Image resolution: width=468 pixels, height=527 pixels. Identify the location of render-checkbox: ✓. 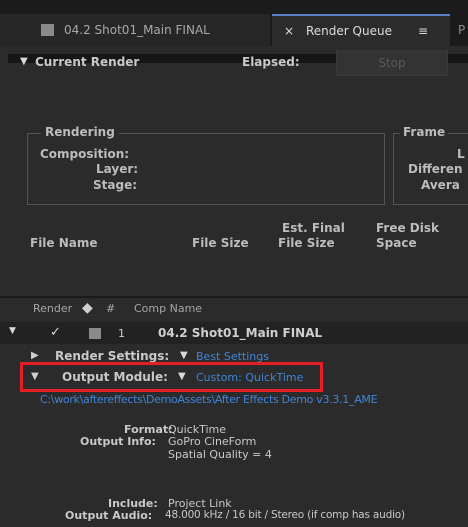
(55, 332).